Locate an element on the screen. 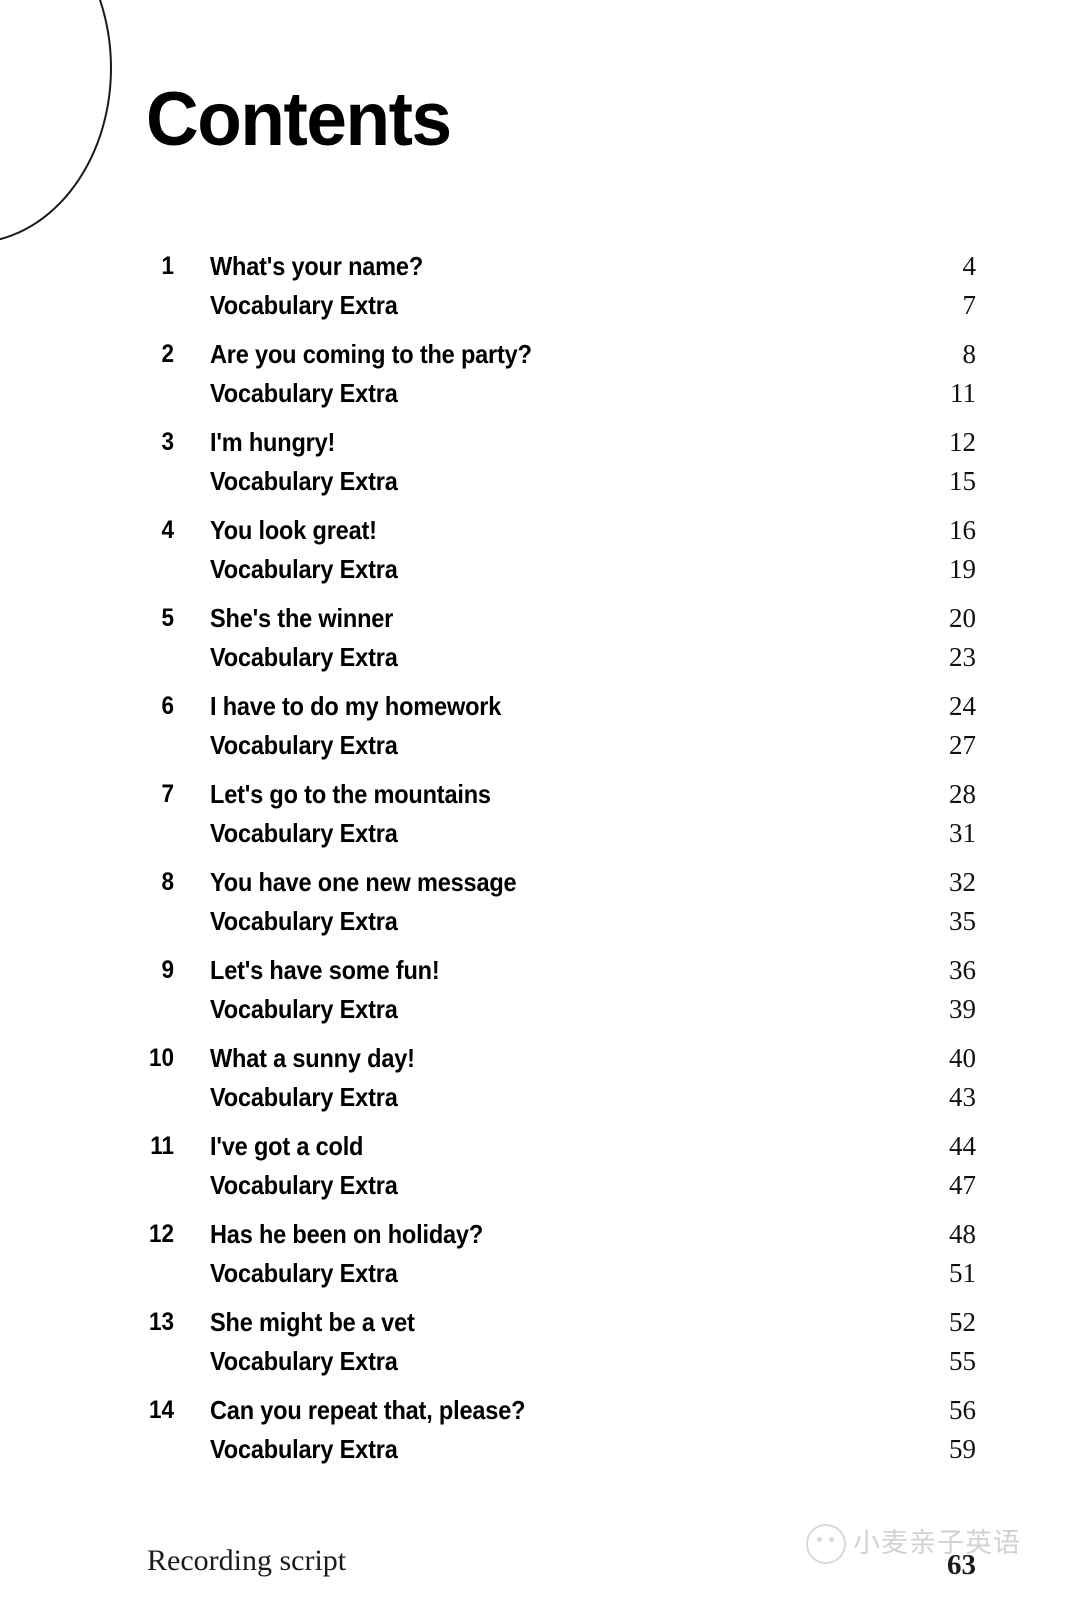  toc-page-number: 20 is located at coordinates (962, 618).